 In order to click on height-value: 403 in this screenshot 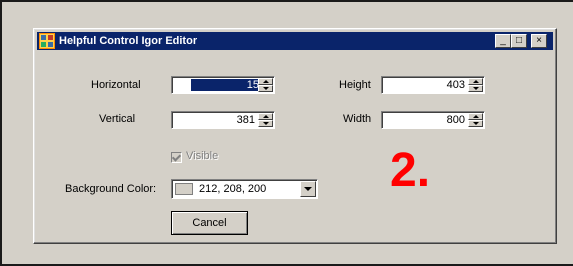, I will do `click(455, 85)`.